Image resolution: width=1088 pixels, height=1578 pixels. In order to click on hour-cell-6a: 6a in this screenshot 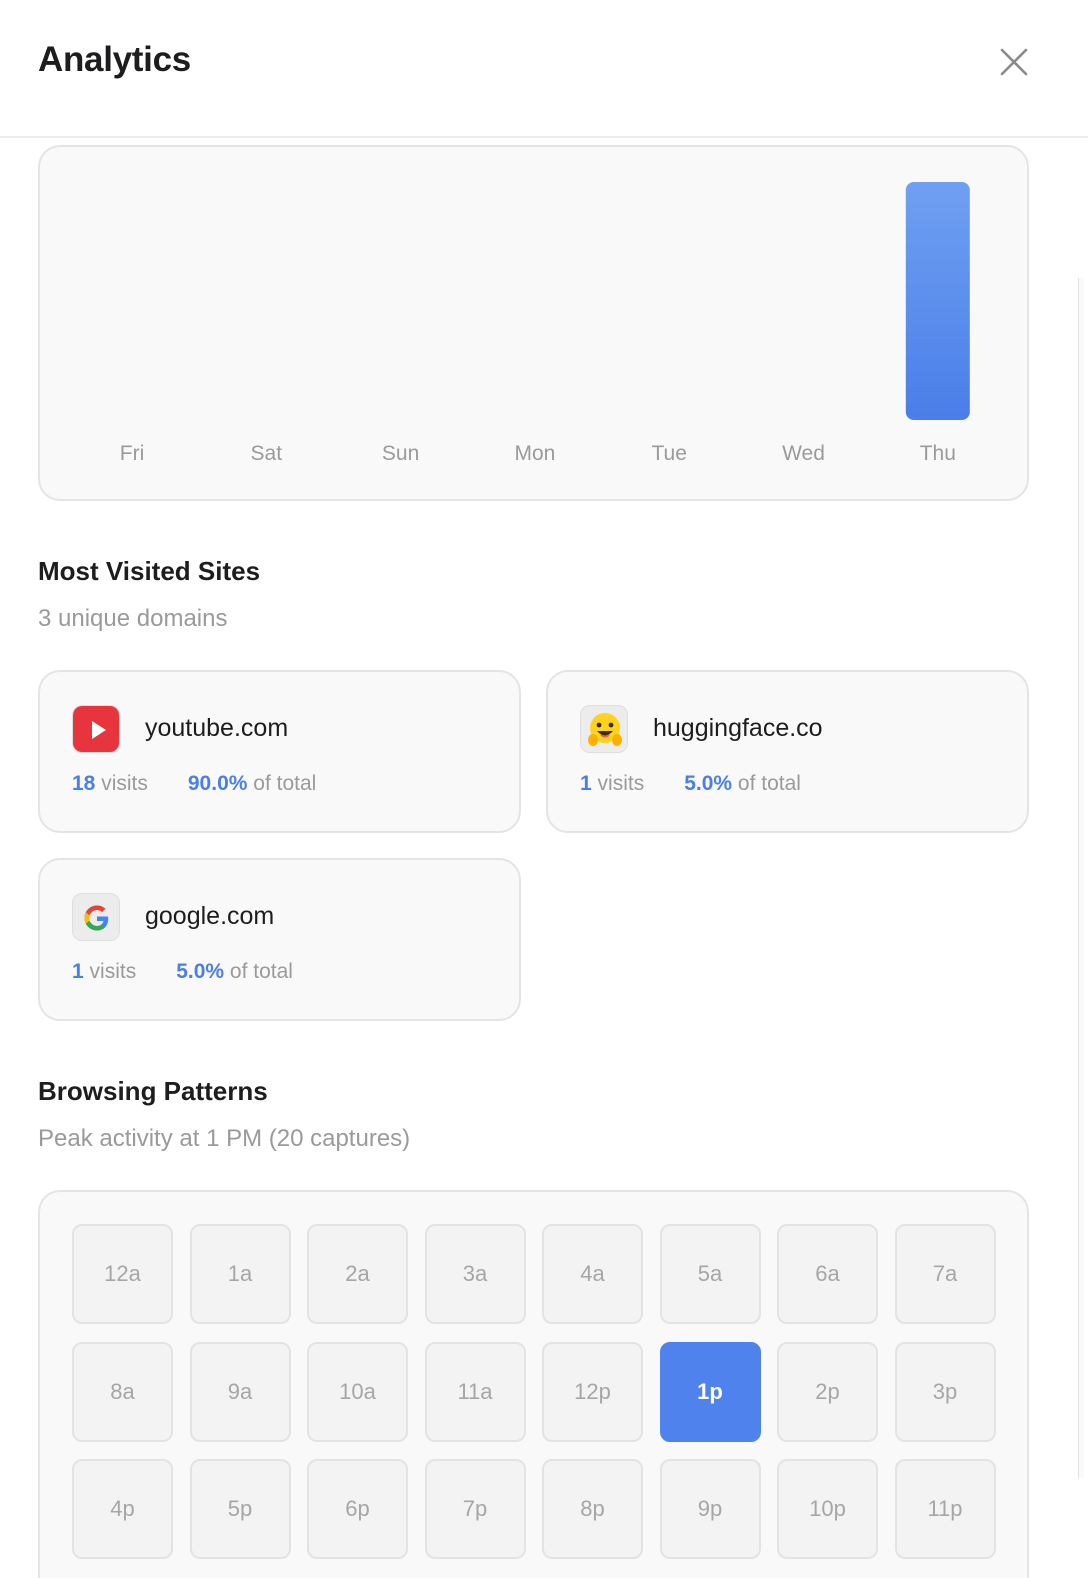, I will do `click(827, 1274)`.